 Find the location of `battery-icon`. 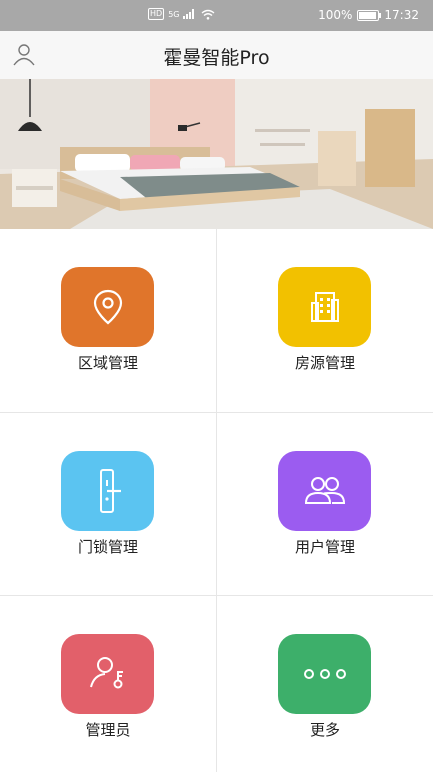

battery-icon is located at coordinates (369, 15).